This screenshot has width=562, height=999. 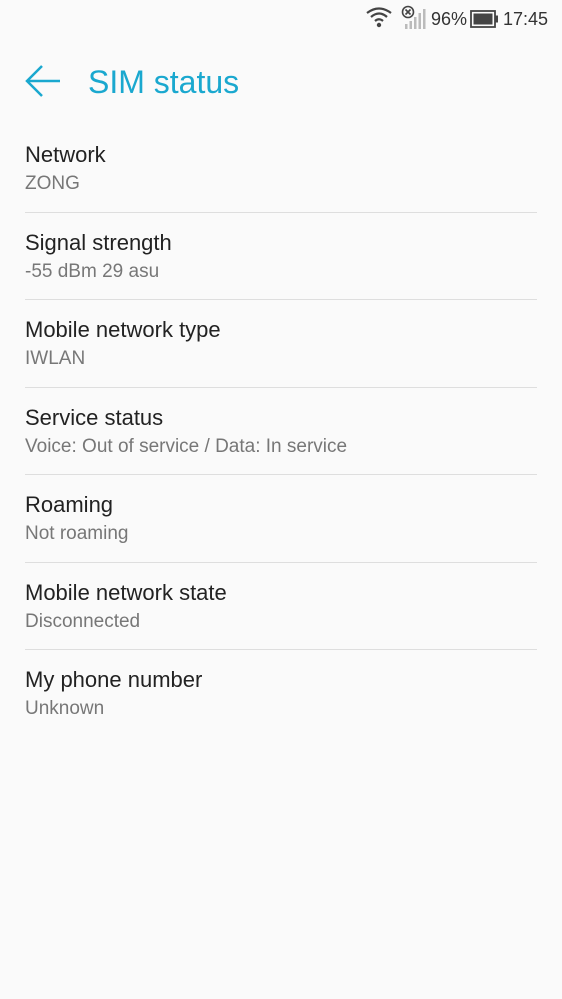 What do you see at coordinates (69, 504) in the screenshot?
I see `item-title: Roaming` at bounding box center [69, 504].